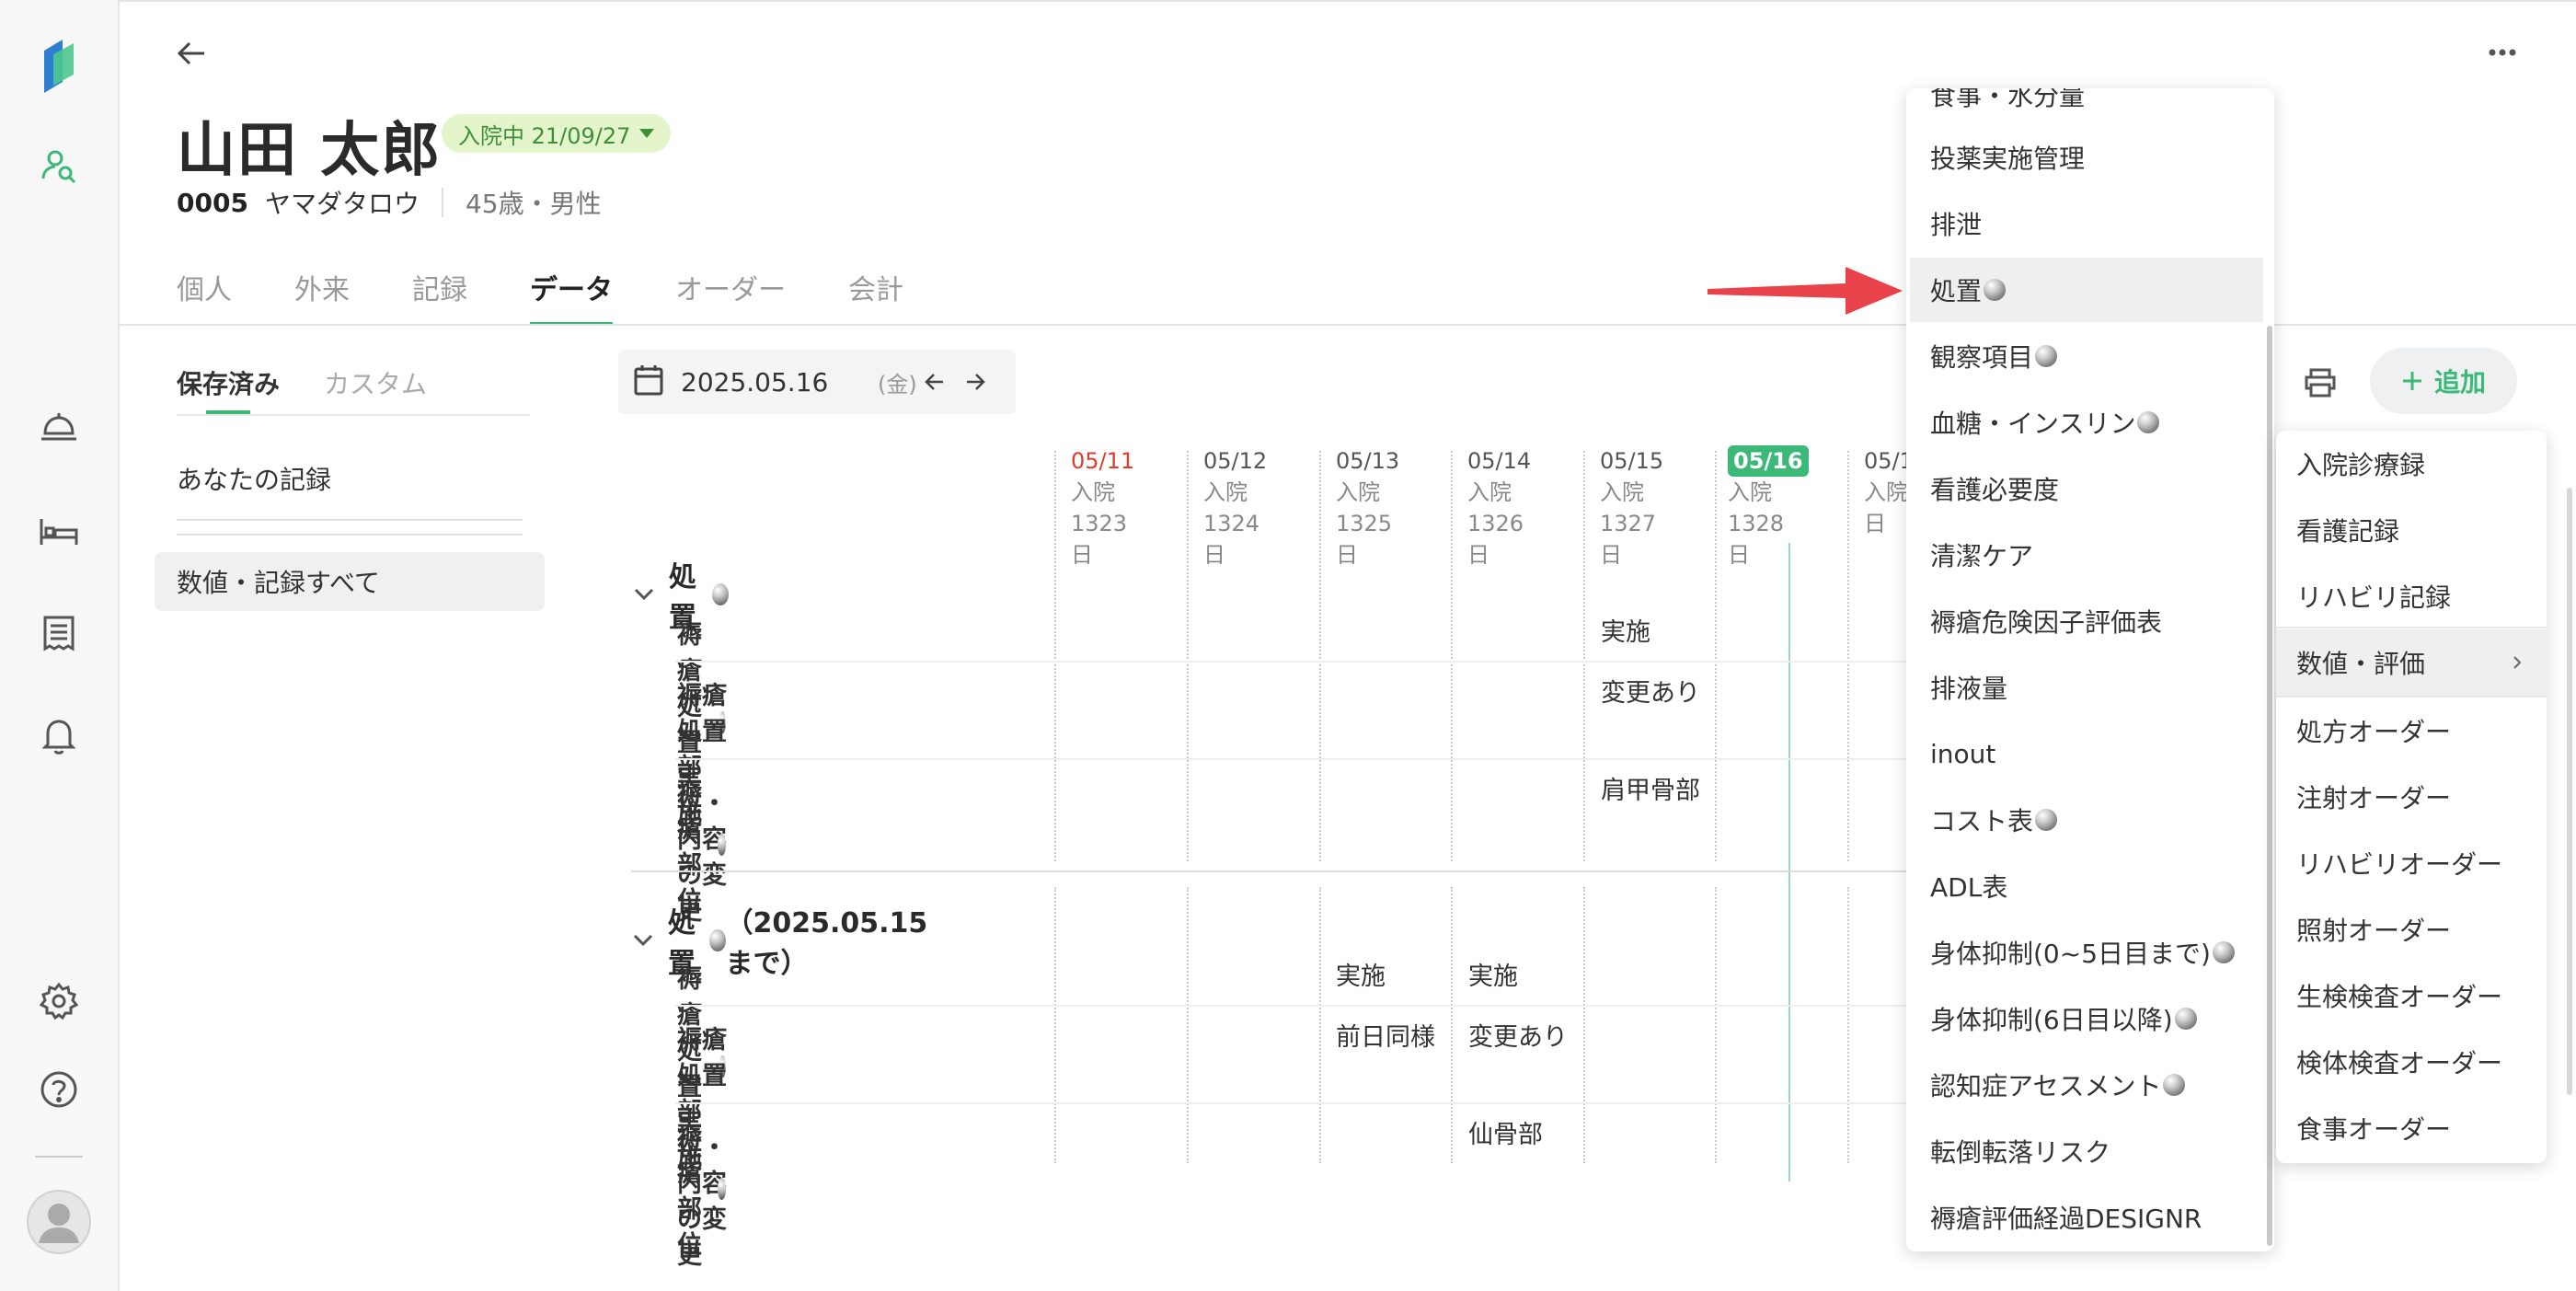 The height and width of the screenshot is (1291, 2576). Describe the element at coordinates (781, 941) in the screenshot. I see `section-header: 処置 （2025.05.15まで）` at that location.